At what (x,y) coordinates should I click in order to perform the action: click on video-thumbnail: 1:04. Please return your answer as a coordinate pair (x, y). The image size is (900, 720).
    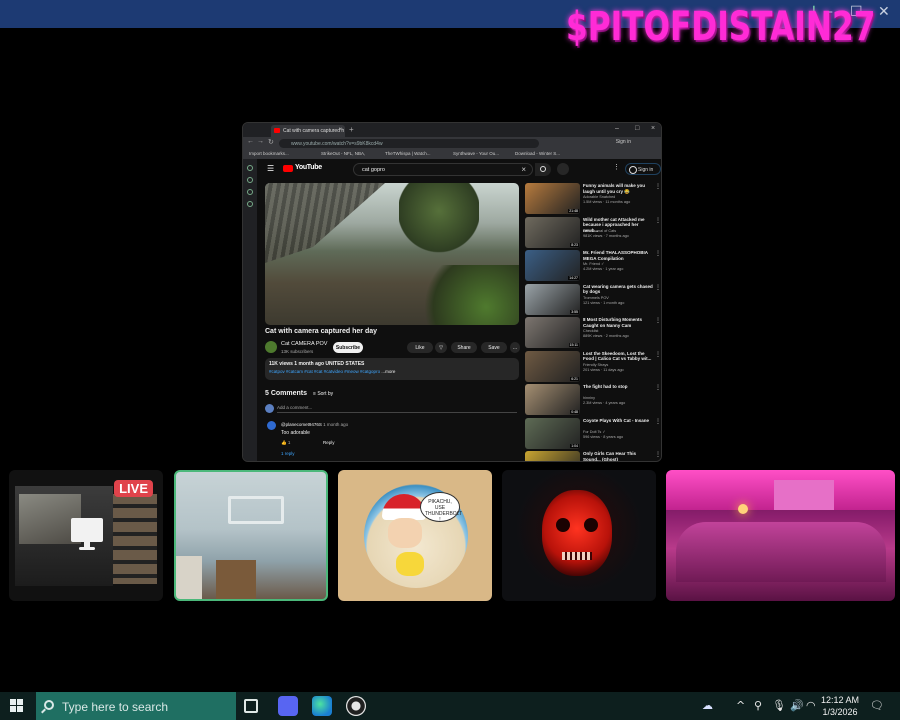
    Looking at the image, I should click on (552, 433).